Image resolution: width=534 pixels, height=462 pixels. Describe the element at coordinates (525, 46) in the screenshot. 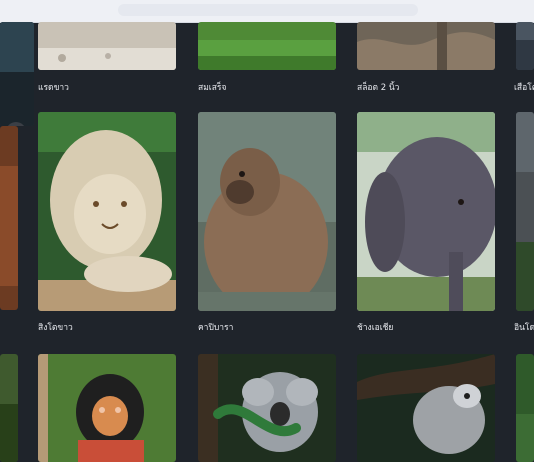

I see `card-tiger-partial-image` at that location.